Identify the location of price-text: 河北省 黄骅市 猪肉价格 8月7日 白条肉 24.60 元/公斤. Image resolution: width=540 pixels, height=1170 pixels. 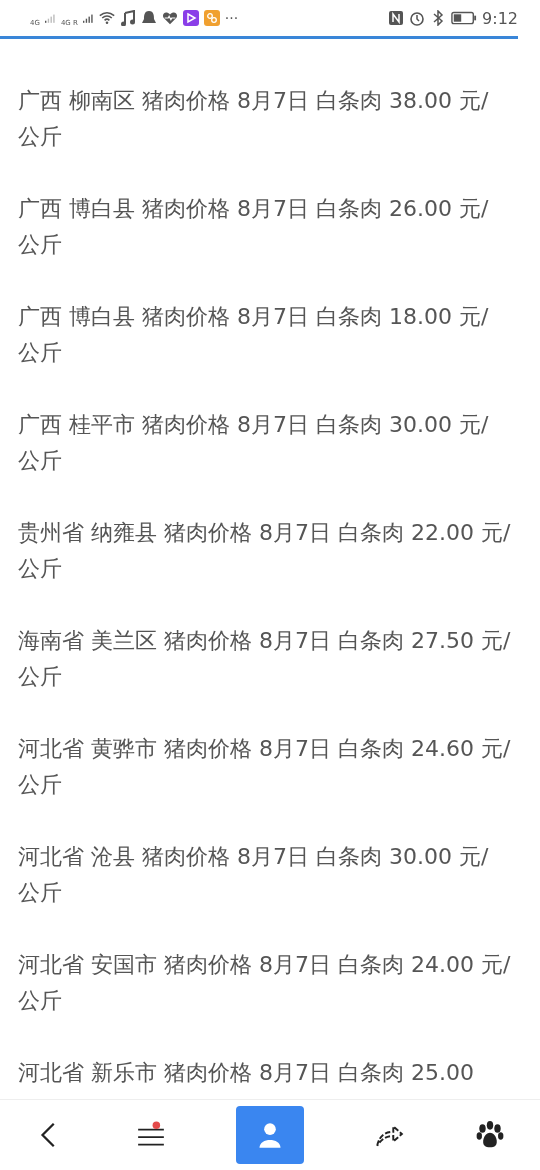
(265, 767).